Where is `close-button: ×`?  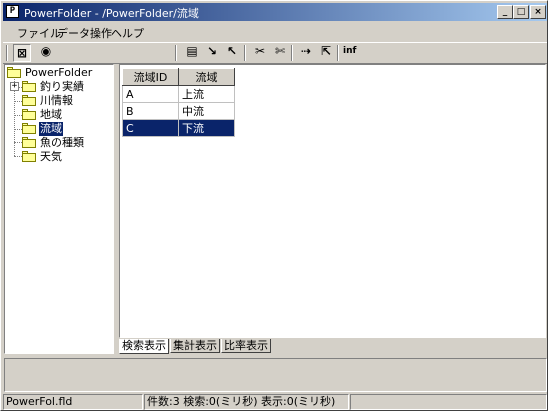 close-button: × is located at coordinates (538, 12).